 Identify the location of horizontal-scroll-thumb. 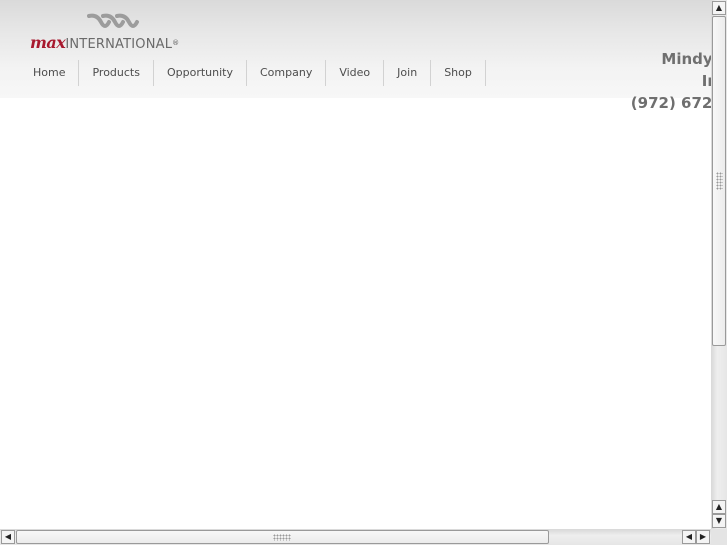
(282, 537).